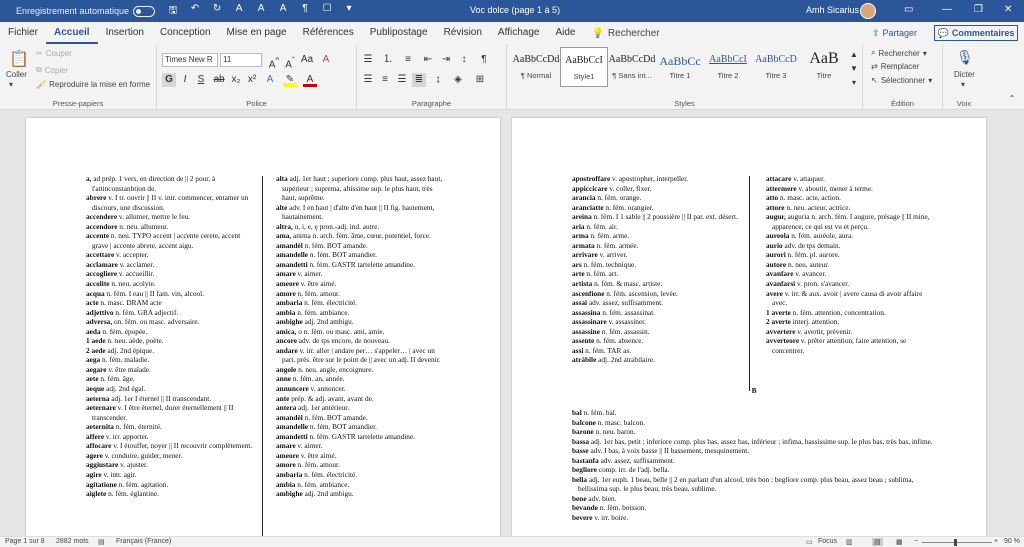 Image resolution: width=1024 pixels, height=547 pixels. I want to click on copy-button: ⧉ Copier, so click(52, 70).